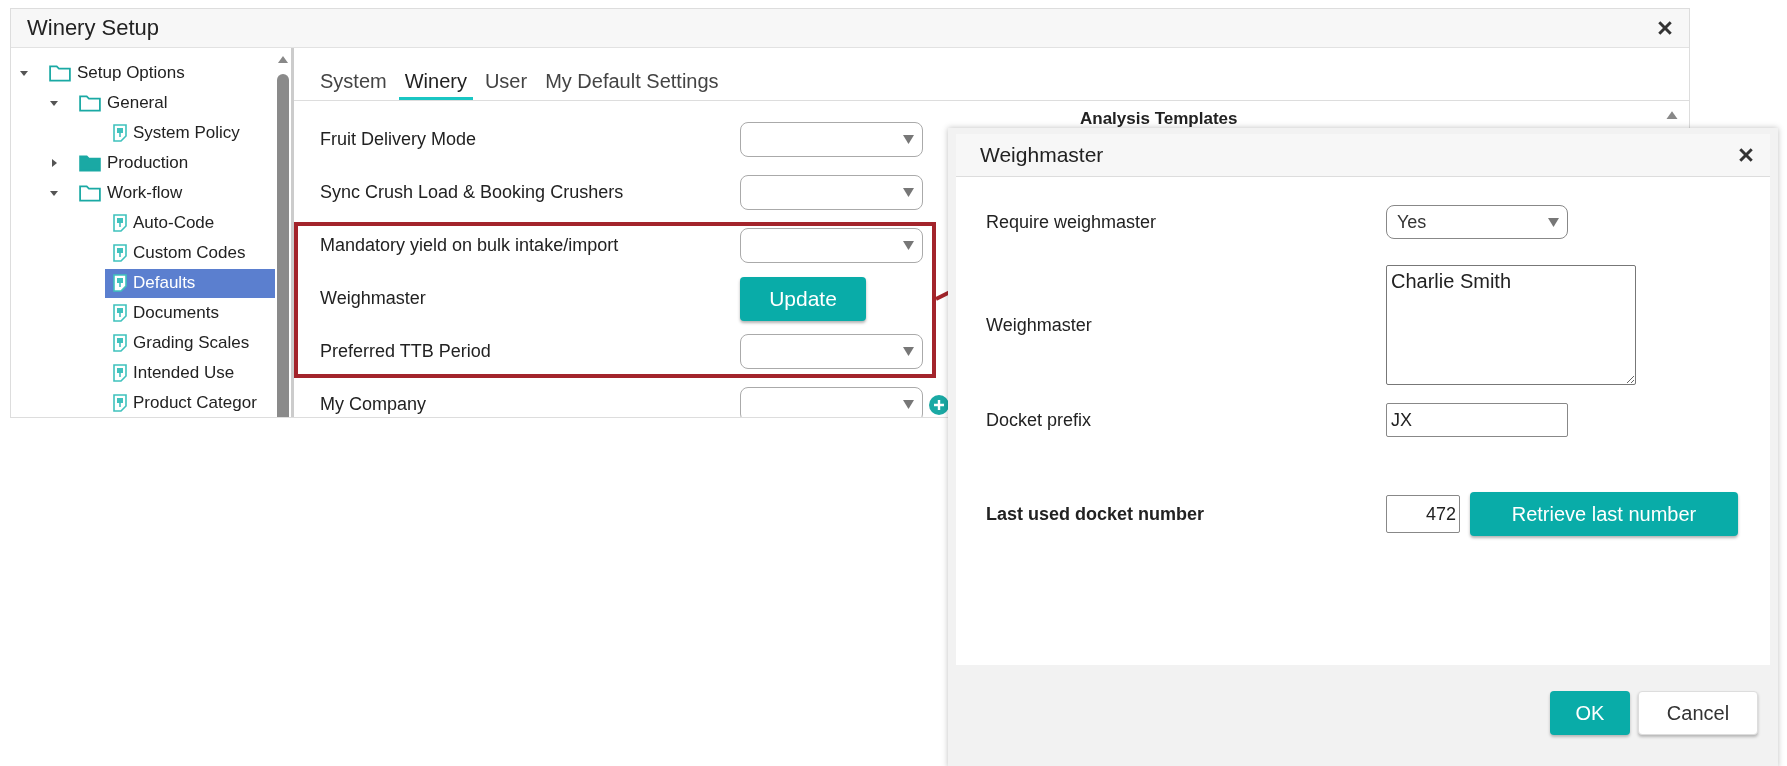 Image resolution: width=1787 pixels, height=766 pixels. Describe the element at coordinates (175, 193) in the screenshot. I see `tree-item: Work-flow` at that location.